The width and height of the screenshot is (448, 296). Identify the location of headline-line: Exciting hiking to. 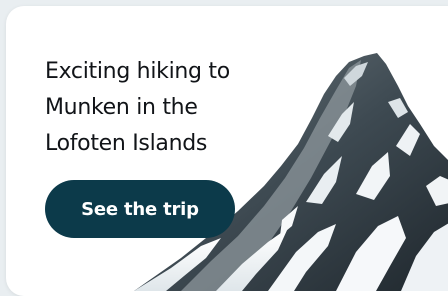
(137, 71).